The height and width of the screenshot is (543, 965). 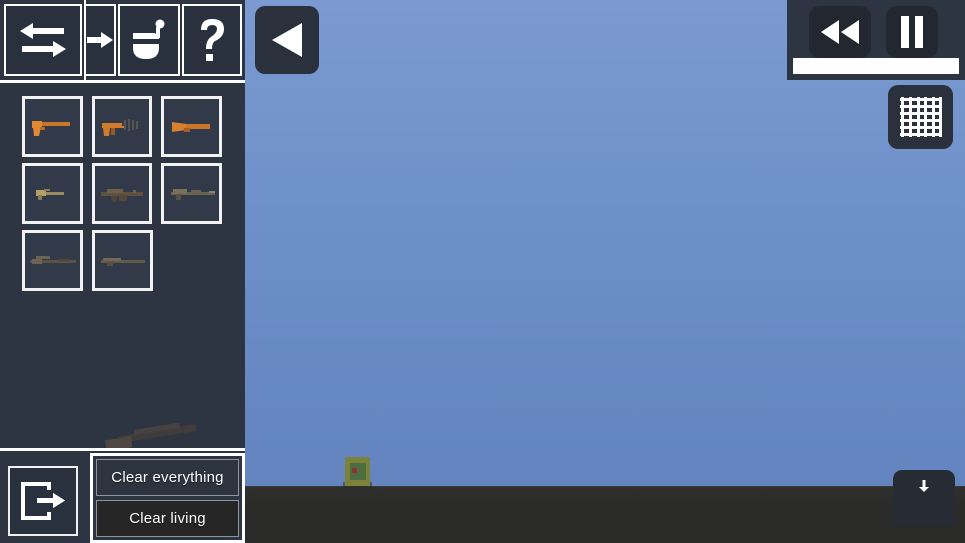 I want to click on download-button, so click(x=924, y=497).